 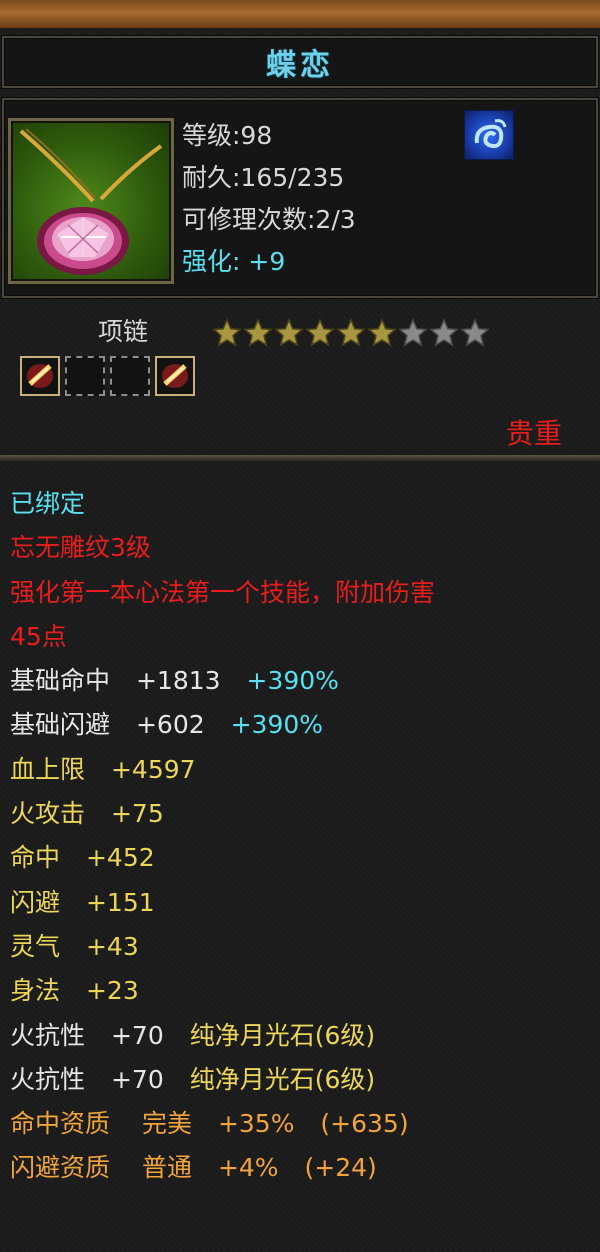 I want to click on item-enhancement: 强化: +9, so click(x=233, y=260).